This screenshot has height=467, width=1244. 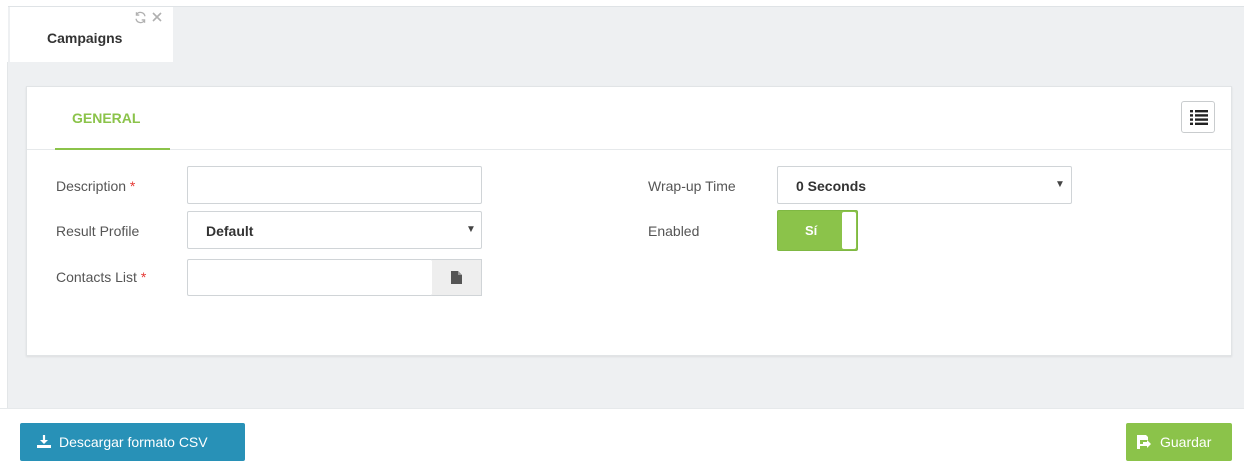 I want to click on download-csv-button: Descargar formato CSV, so click(x=132, y=442).